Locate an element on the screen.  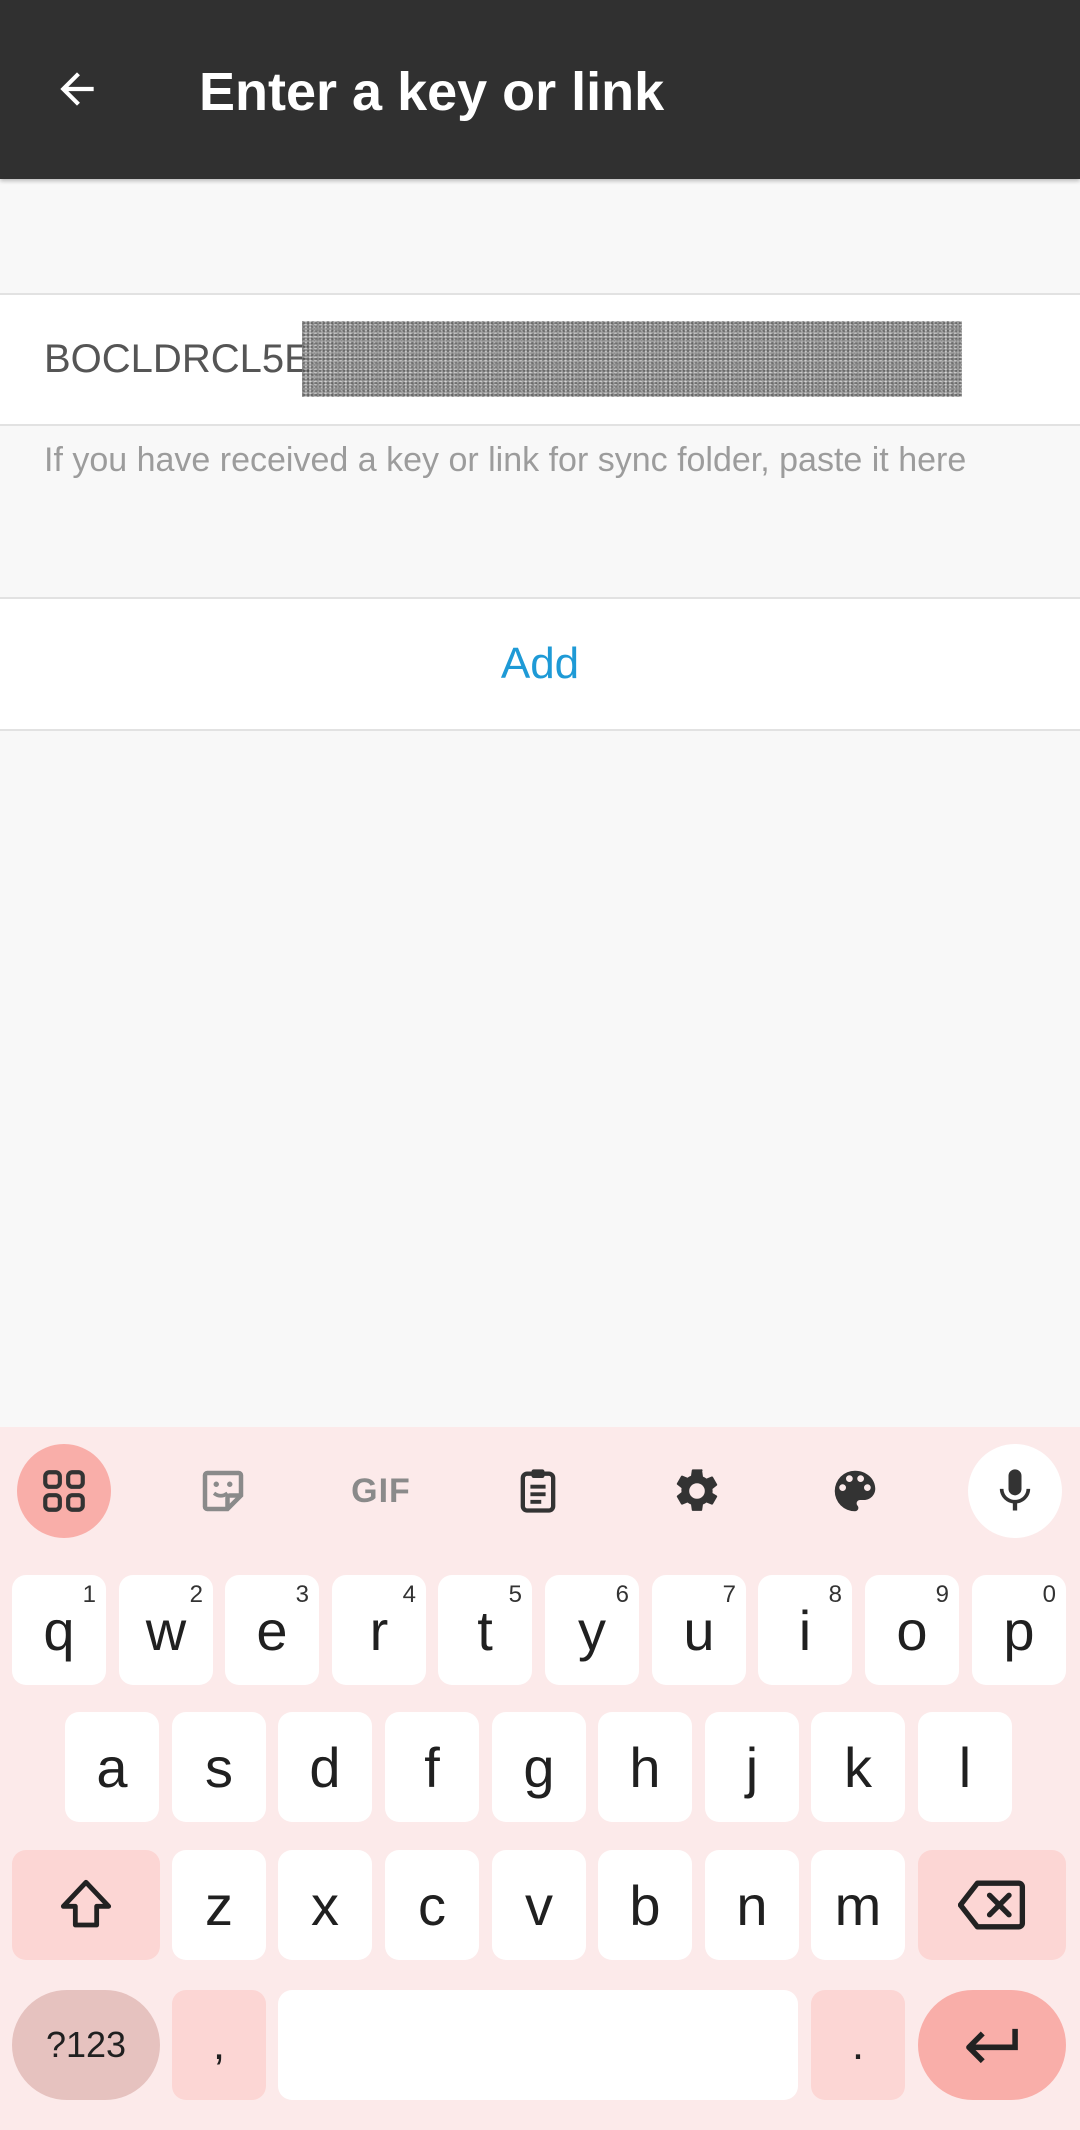
key-u: u7 is located at coordinates (699, 1630).